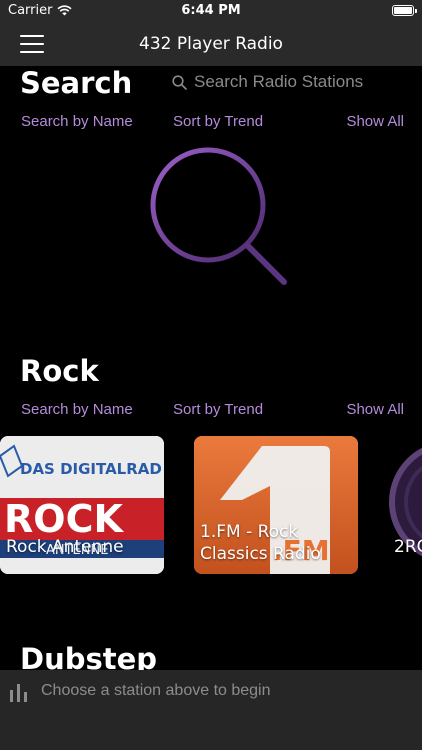 This screenshot has width=422, height=750. I want to click on app-title: 432 Player Radio, so click(211, 44).